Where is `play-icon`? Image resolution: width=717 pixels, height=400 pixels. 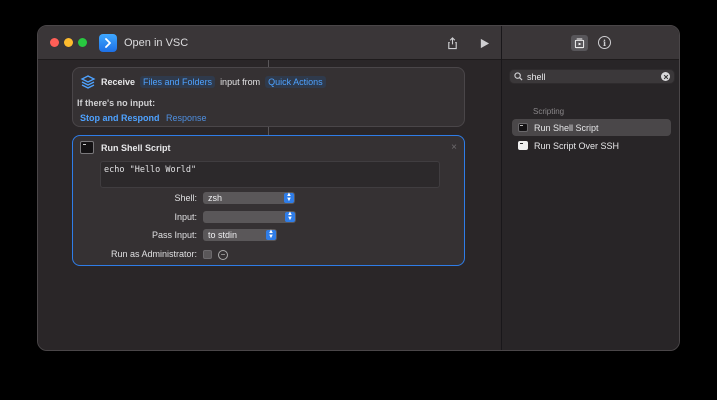
play-icon is located at coordinates (484, 43).